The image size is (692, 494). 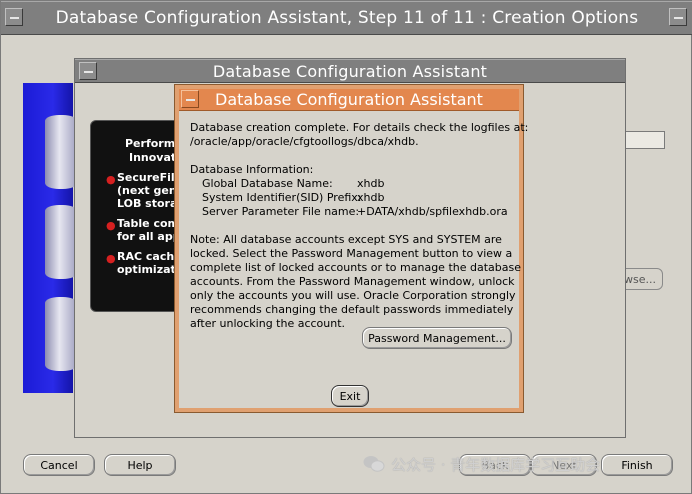 I want to click on completion-dialog-title: Database Configuration Assistant, so click(x=349, y=99).